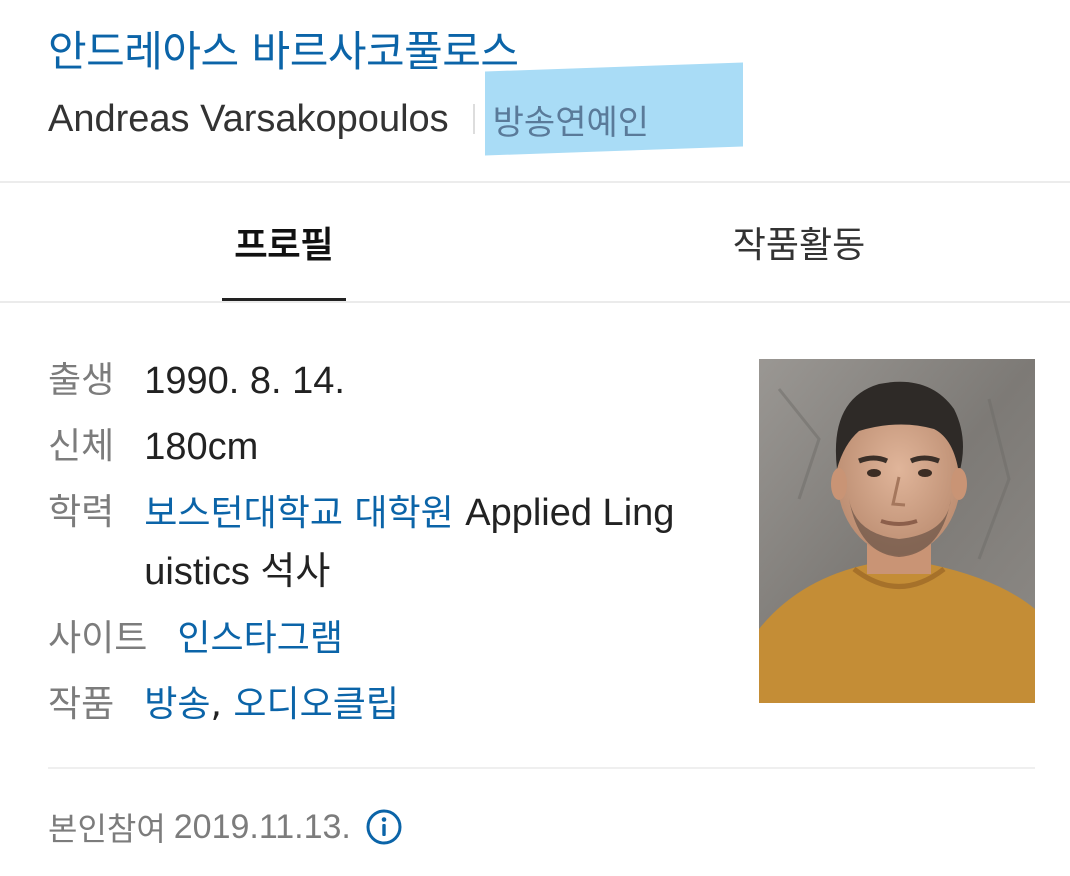 This screenshot has height=876, width=1070. Describe the element at coordinates (237, 572) in the screenshot. I see `major-line2: uistics 석사` at that location.